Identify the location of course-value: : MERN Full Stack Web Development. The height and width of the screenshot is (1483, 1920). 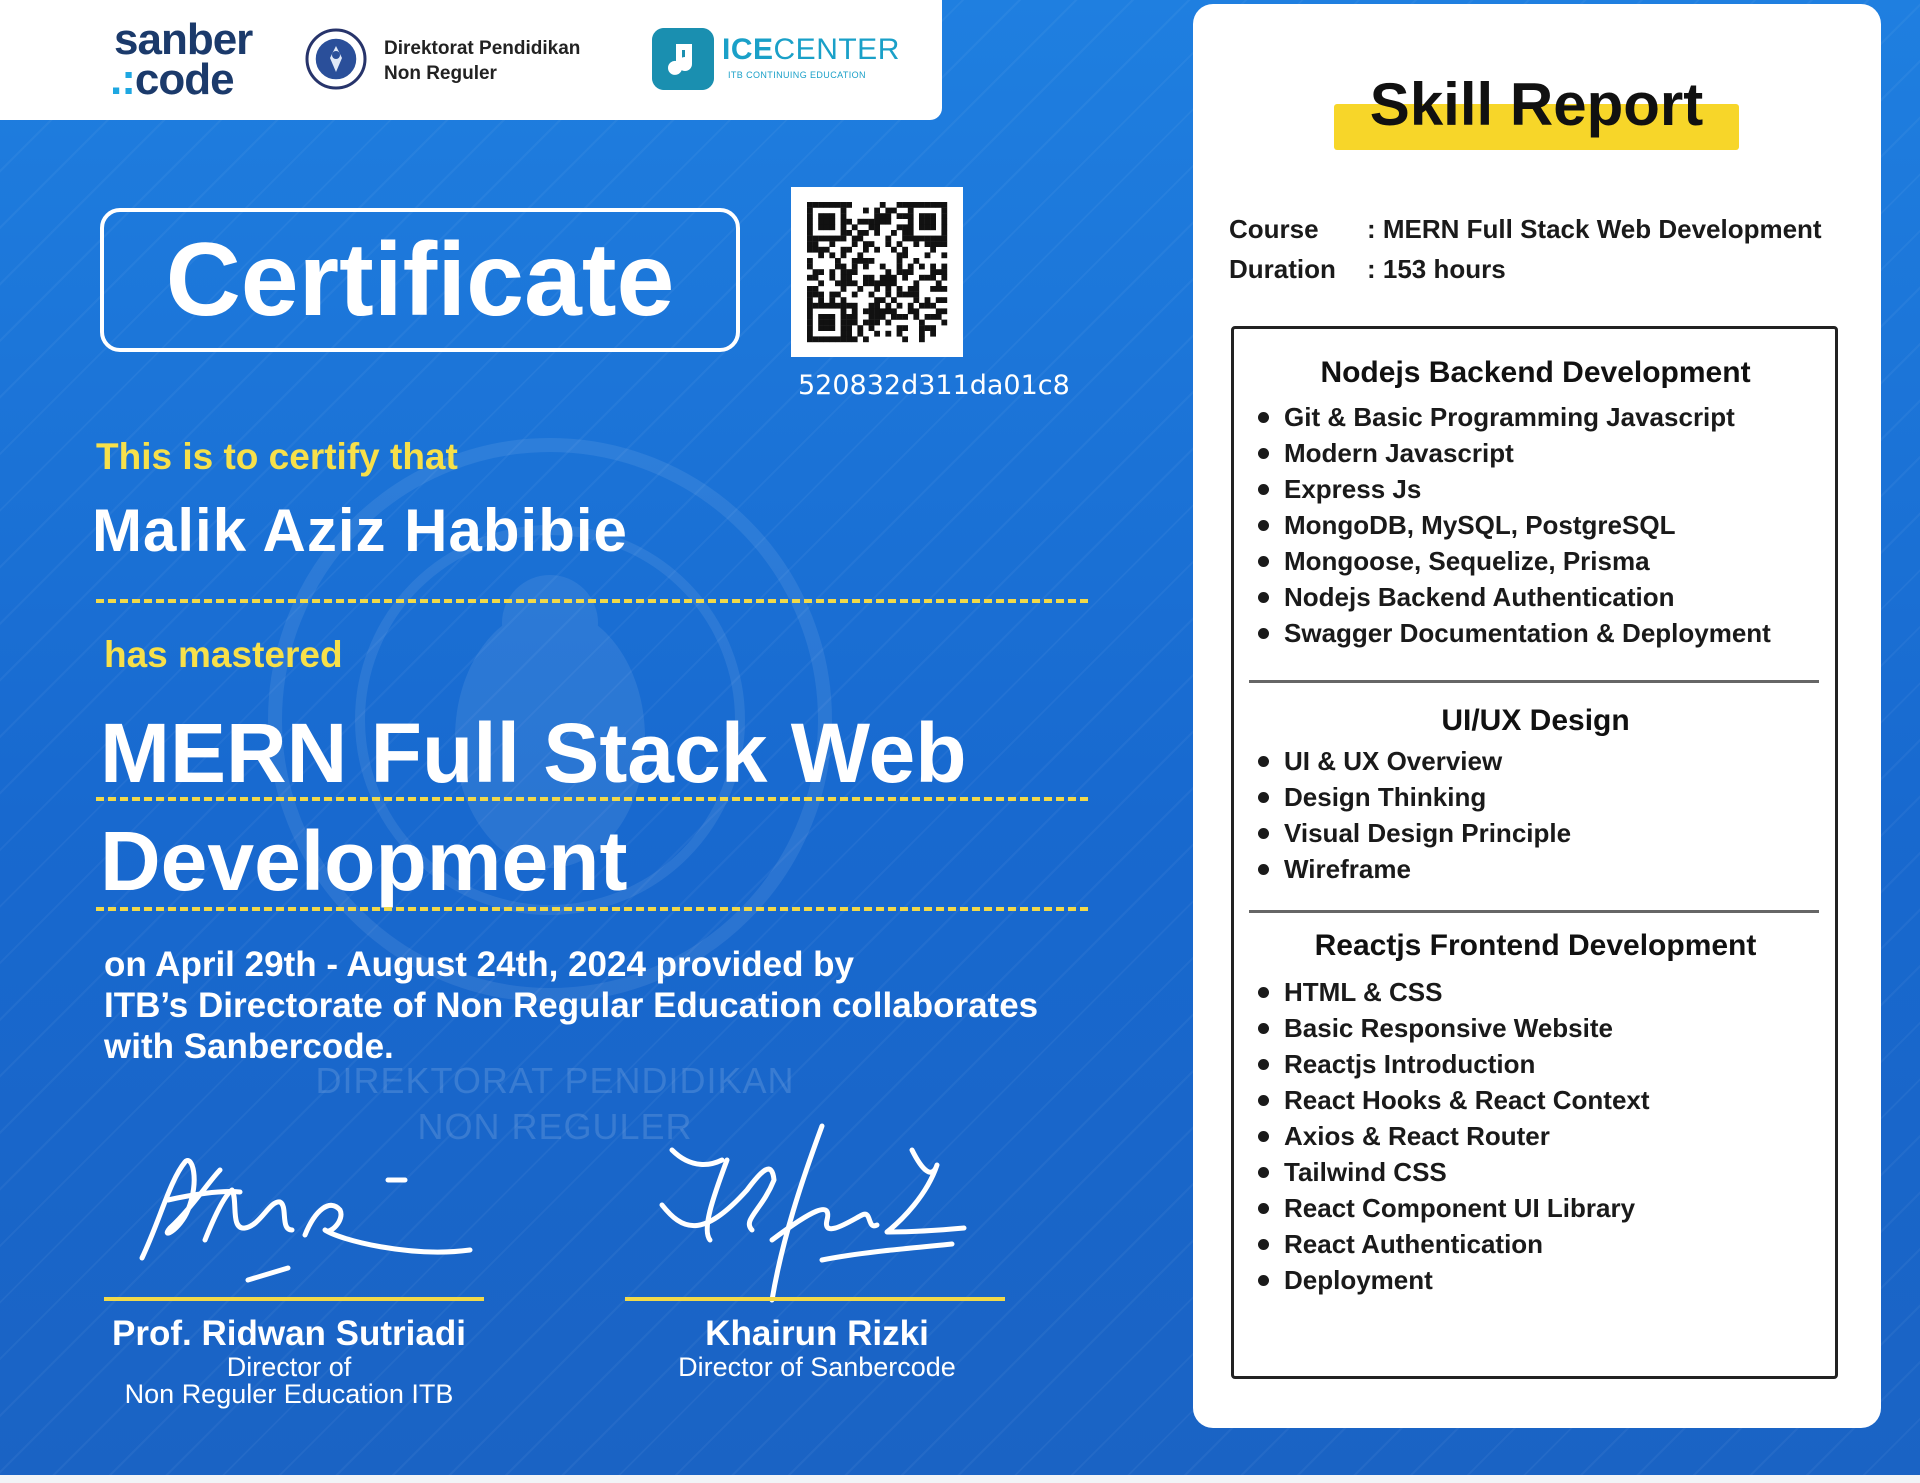
(1594, 229).